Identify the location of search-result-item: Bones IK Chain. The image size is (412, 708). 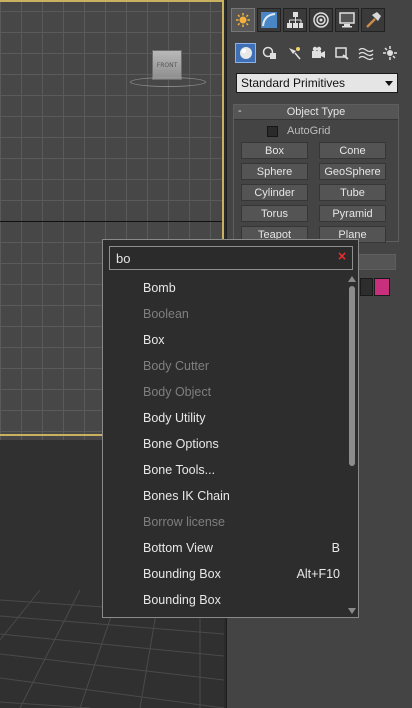
(225, 497).